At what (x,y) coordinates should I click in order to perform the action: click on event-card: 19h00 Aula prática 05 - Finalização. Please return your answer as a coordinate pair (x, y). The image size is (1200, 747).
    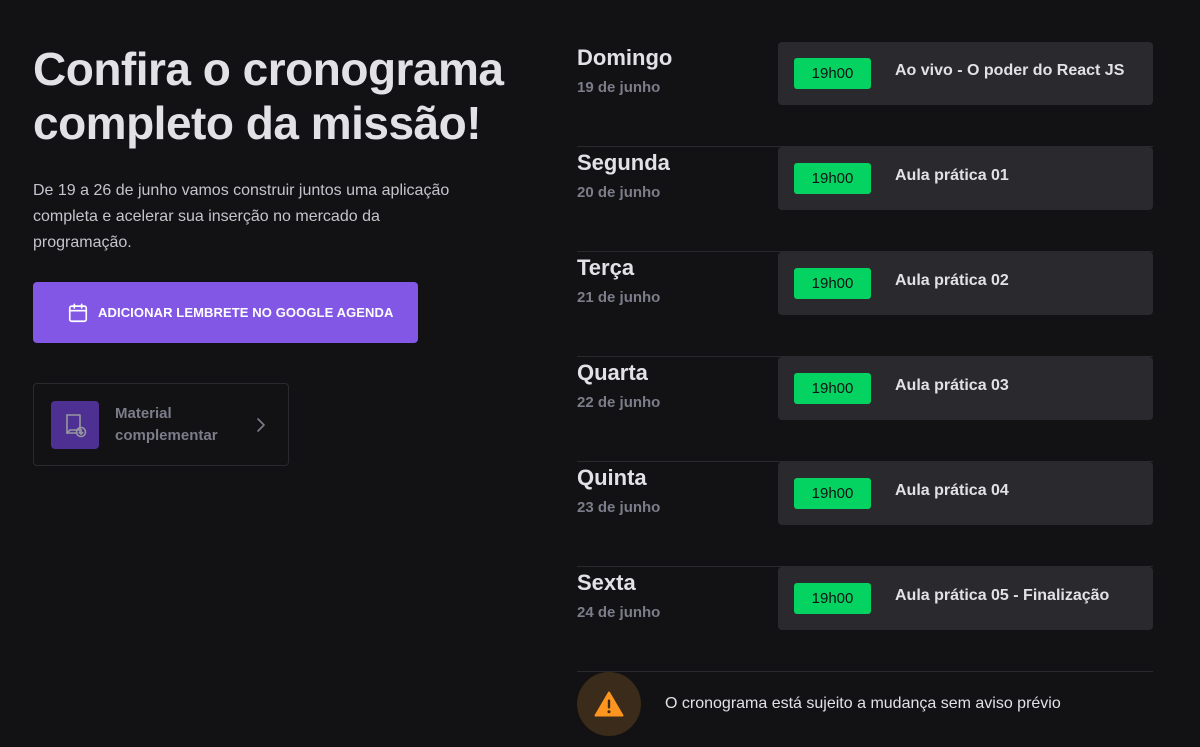
    Looking at the image, I should click on (965, 598).